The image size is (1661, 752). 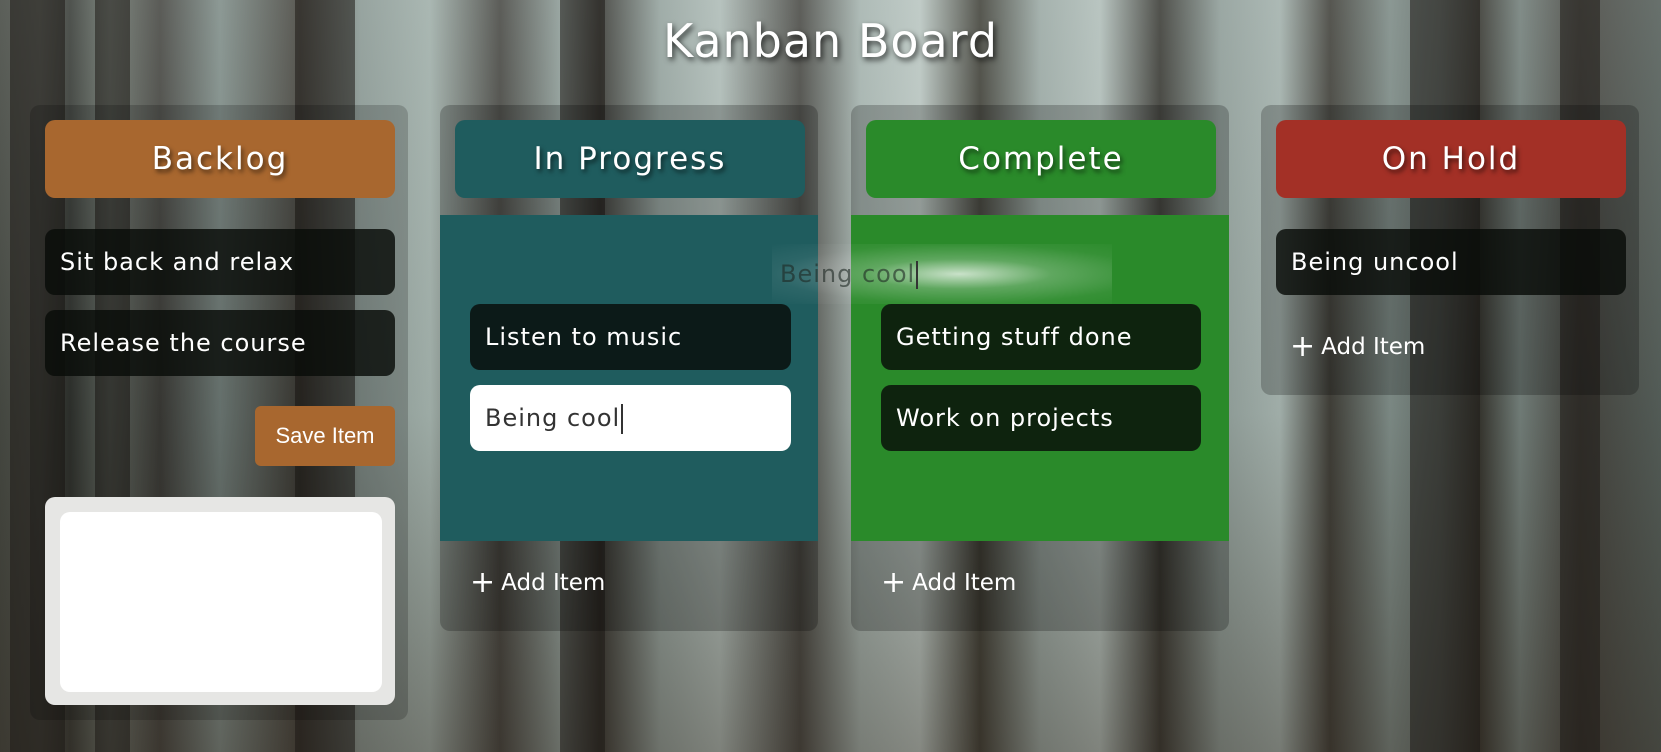 I want to click on add-item-container, so click(x=220, y=601).